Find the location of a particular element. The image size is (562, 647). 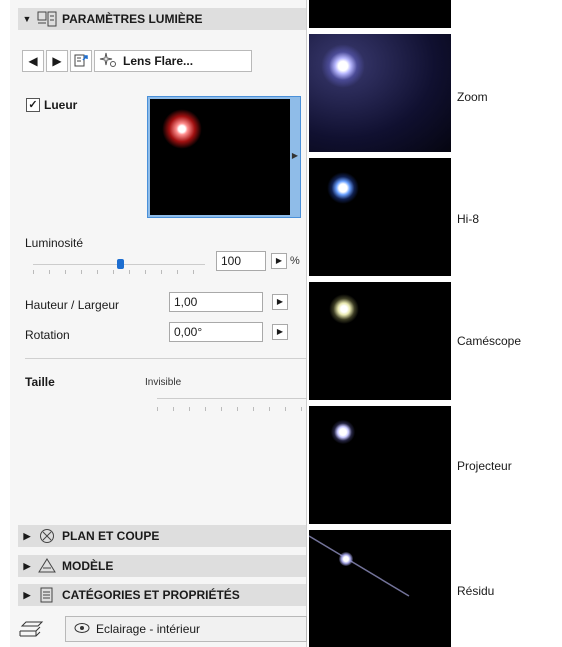

lueur-label: Lueur is located at coordinates (61, 105).